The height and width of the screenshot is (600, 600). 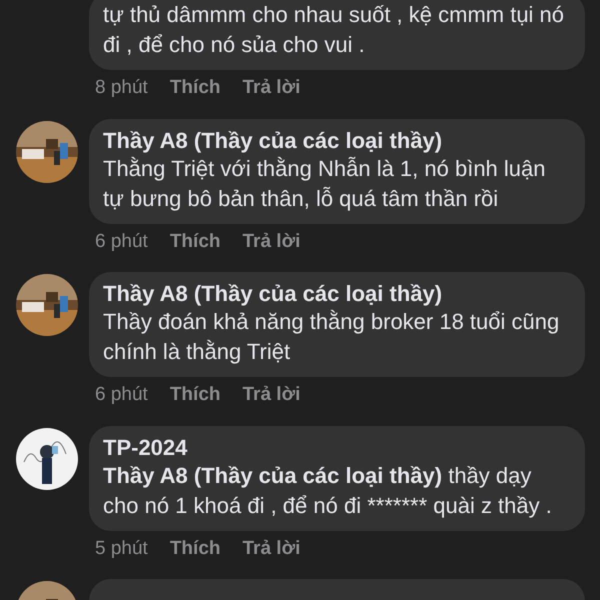 I want to click on comment-text: Thầy A8 (Thầy của các loại thầy) thầy dạy cho nó 1 khoá đi , để nó đi ******* quài z thầy ., so click(x=328, y=491).